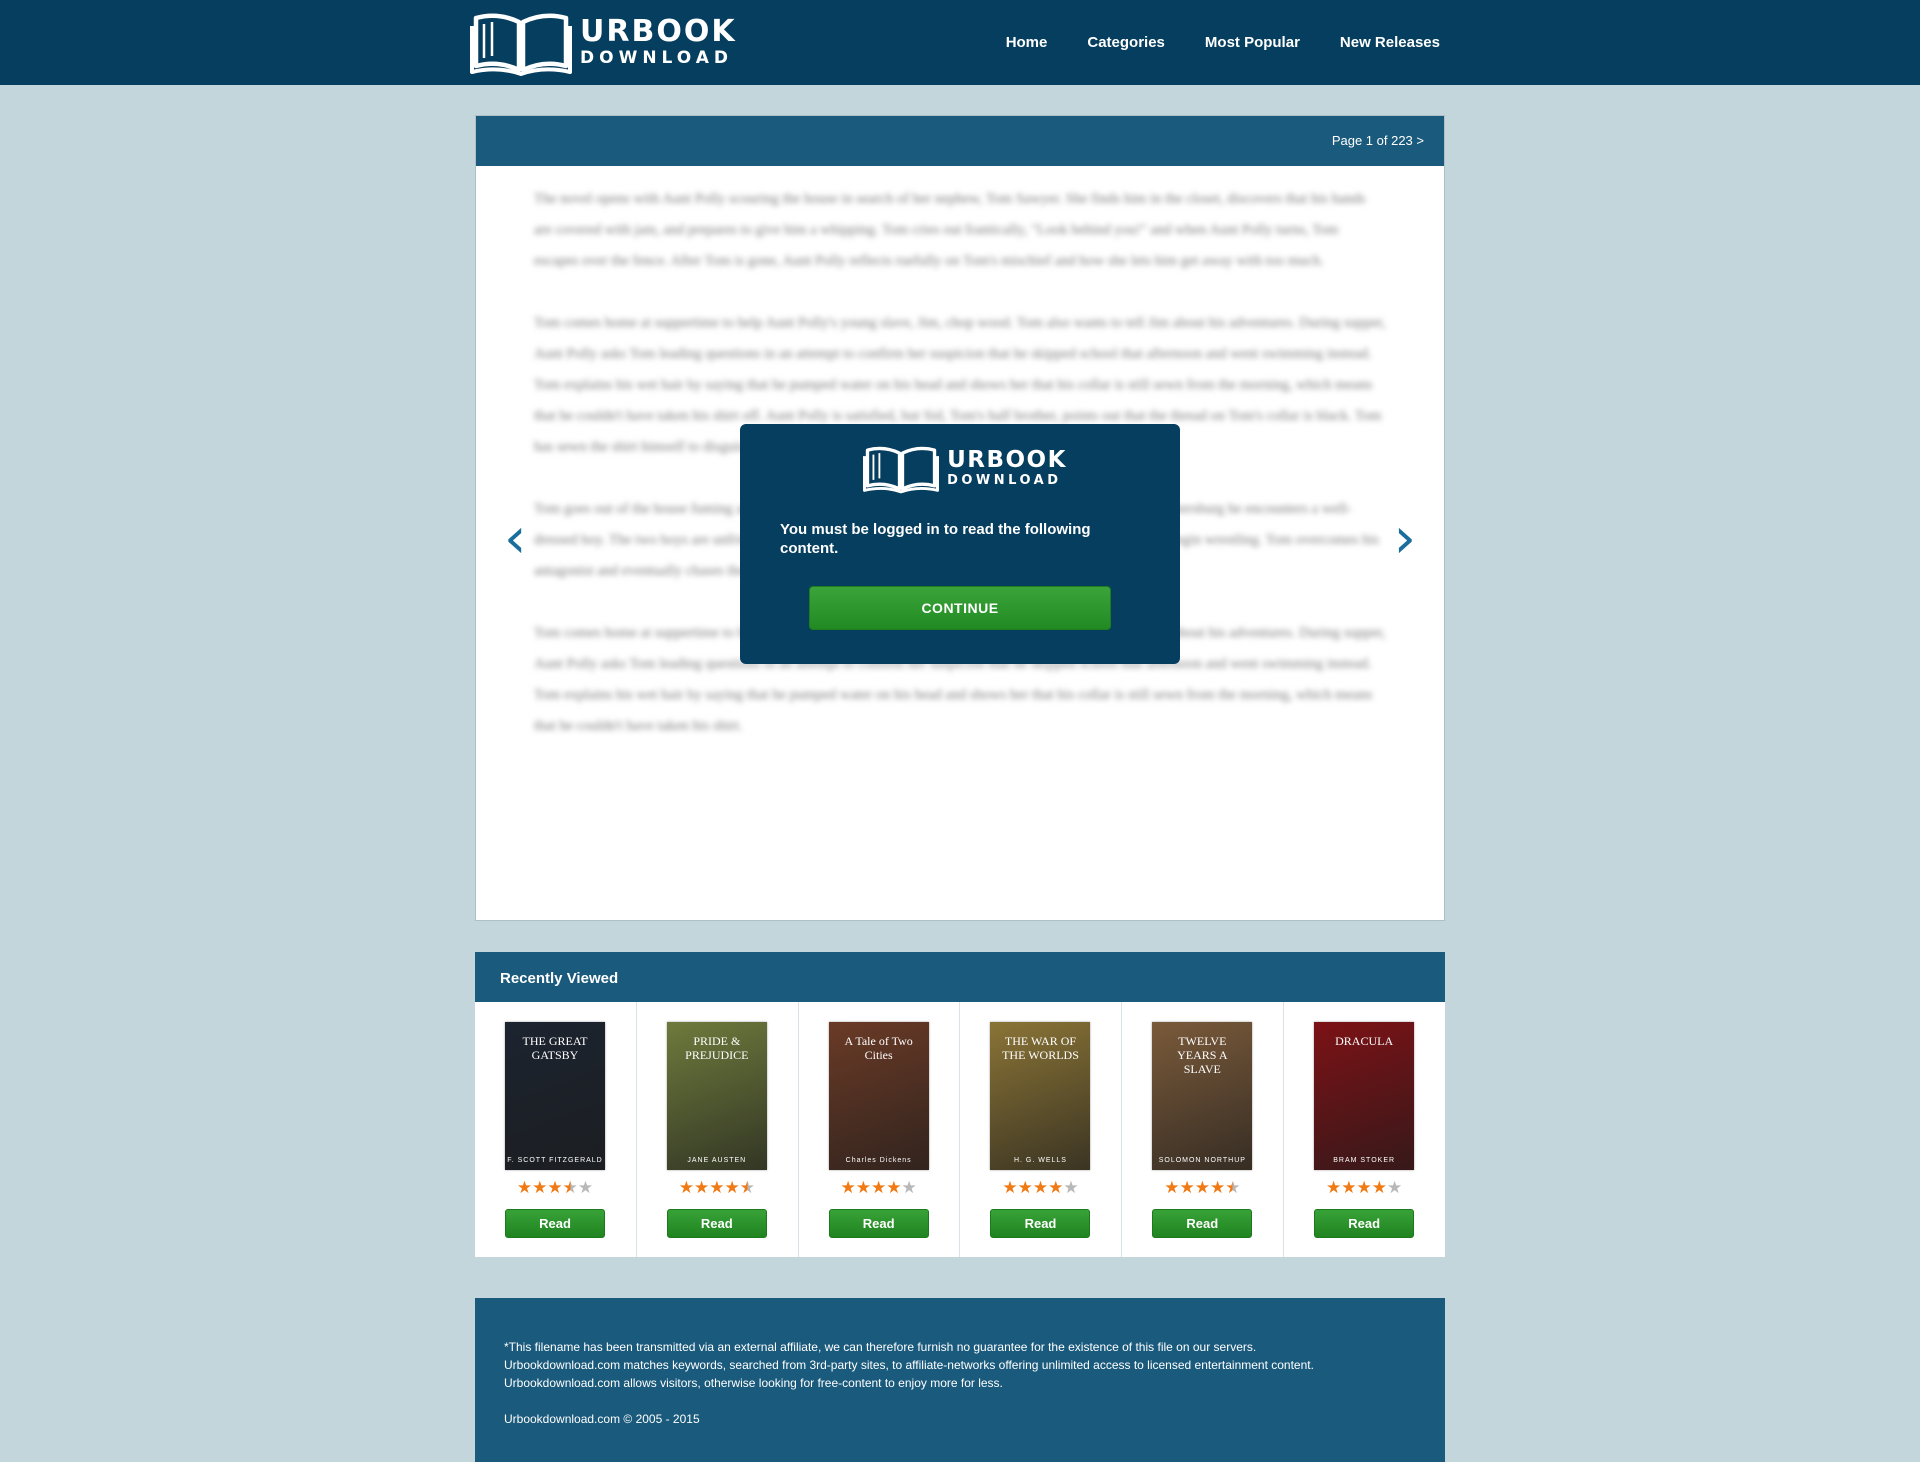 The image size is (1920, 1462). I want to click on book-cover-author: H. G. WELLS, so click(1040, 1160).